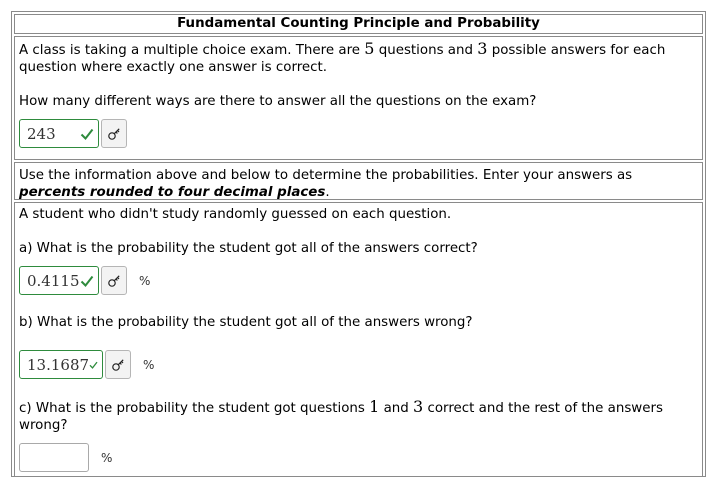 The width and height of the screenshot is (717, 487). I want to click on answer-field-a: 0.4115, so click(59, 280).